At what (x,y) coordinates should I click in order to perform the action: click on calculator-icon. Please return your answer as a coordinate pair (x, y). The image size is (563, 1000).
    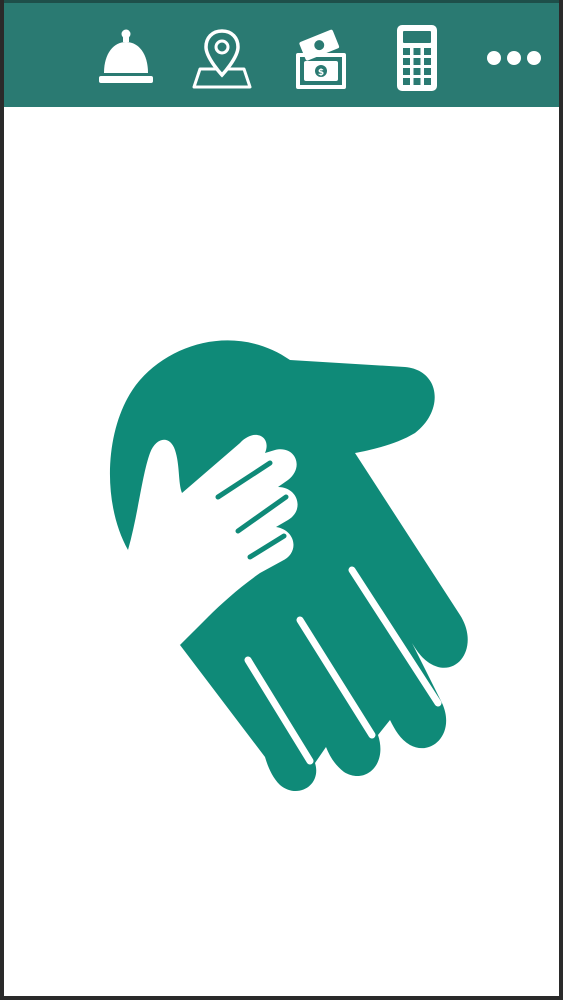
    Looking at the image, I should click on (417, 58).